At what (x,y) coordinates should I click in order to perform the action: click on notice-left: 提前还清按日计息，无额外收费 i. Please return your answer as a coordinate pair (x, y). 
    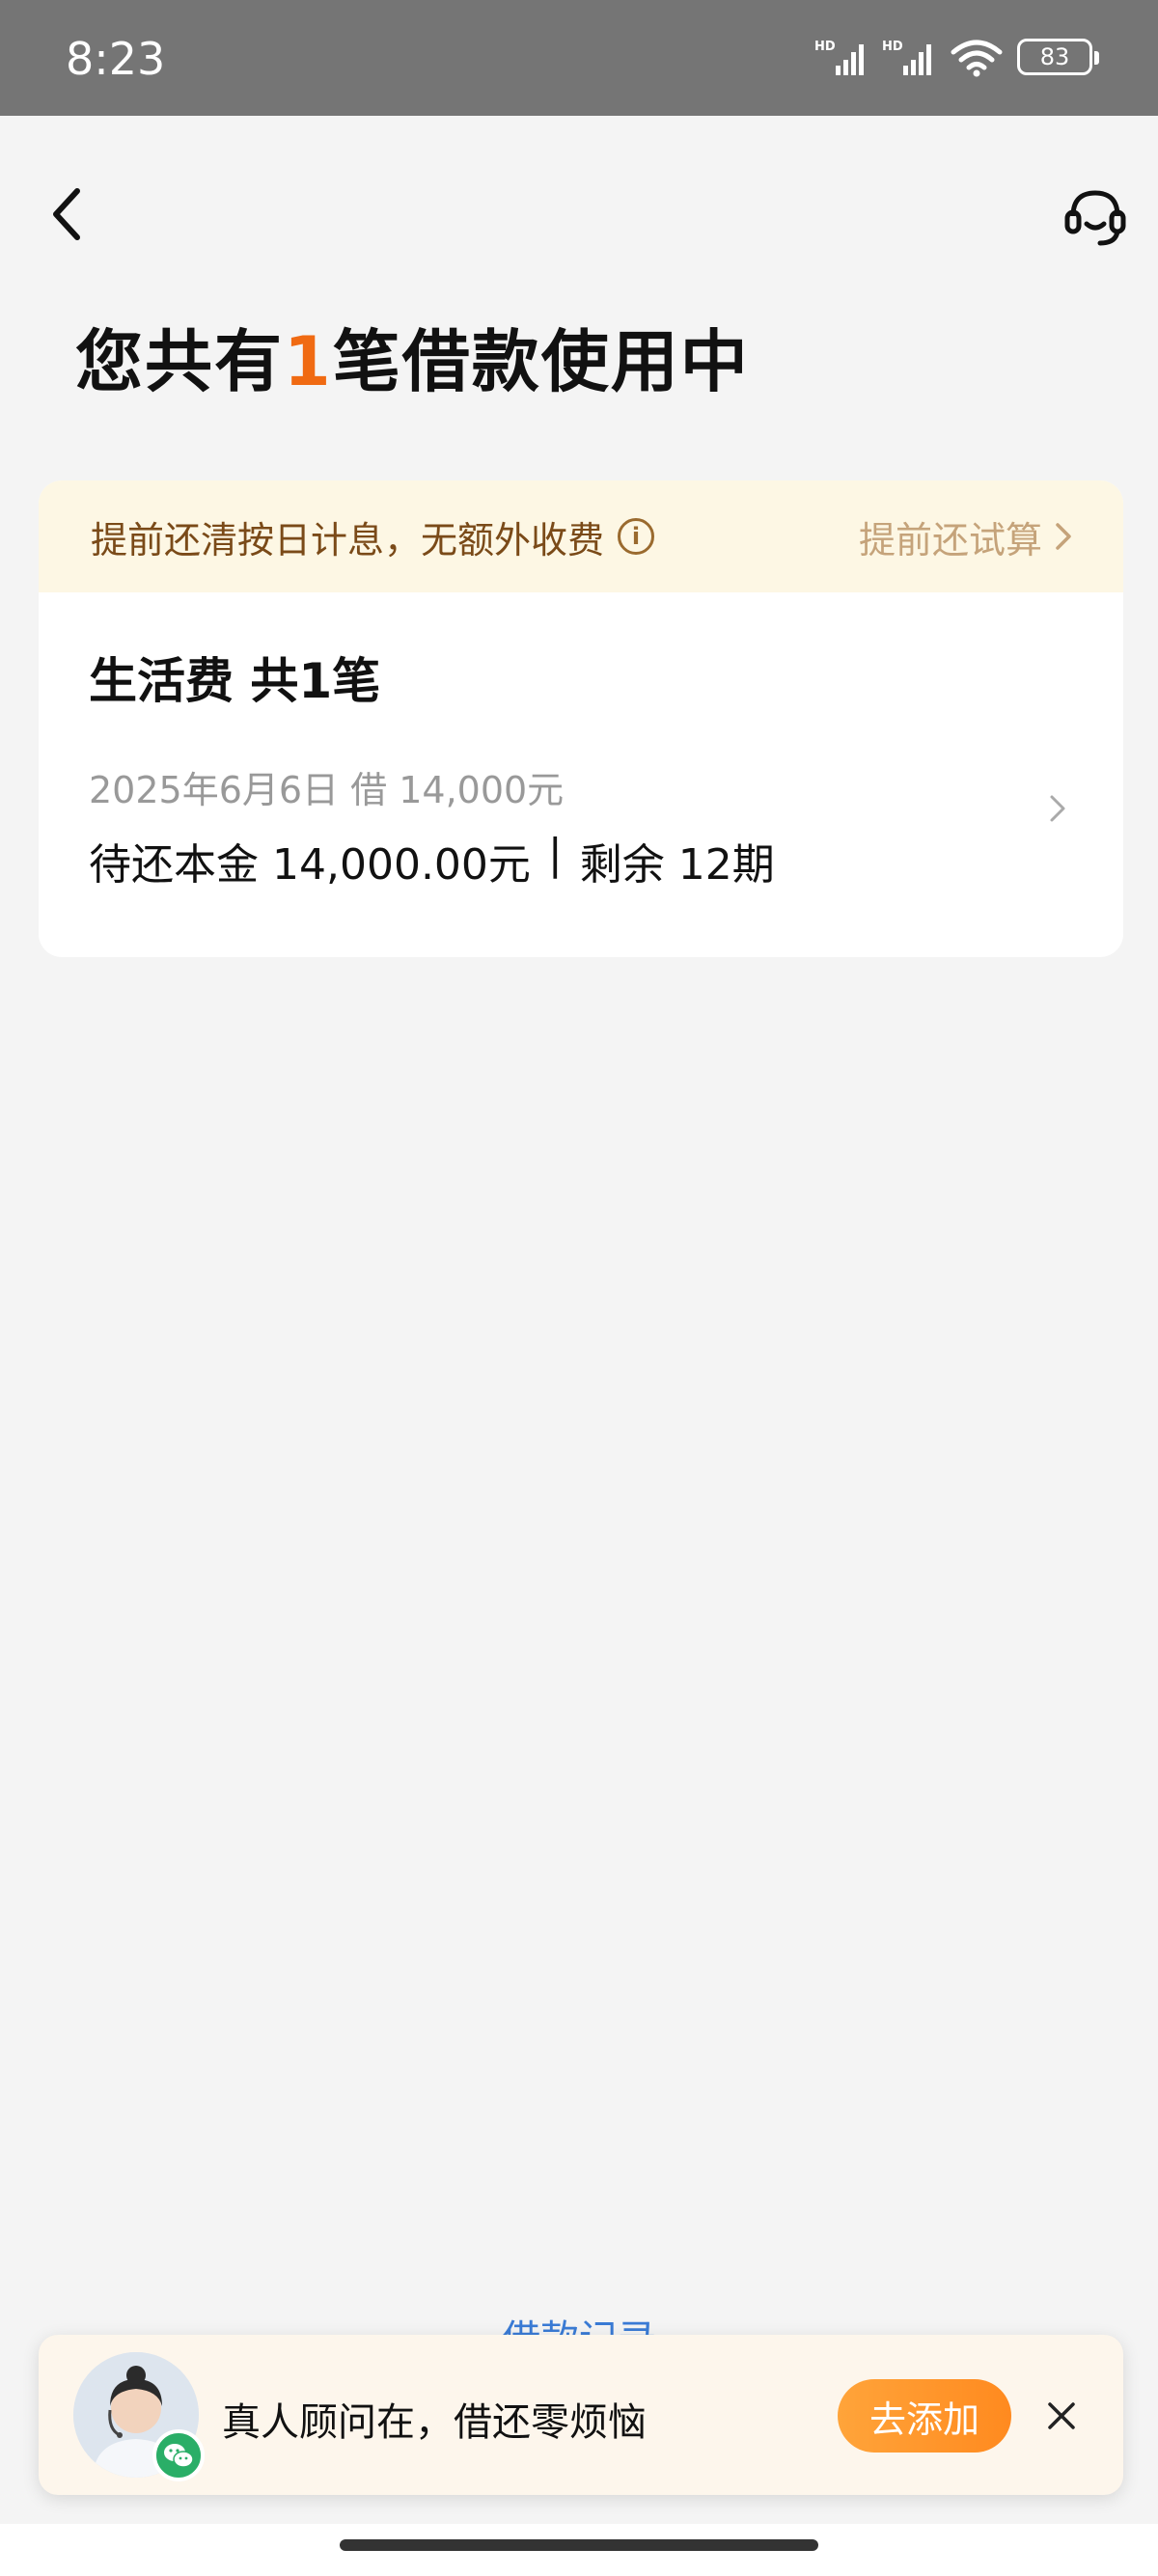
    Looking at the image, I should click on (373, 536).